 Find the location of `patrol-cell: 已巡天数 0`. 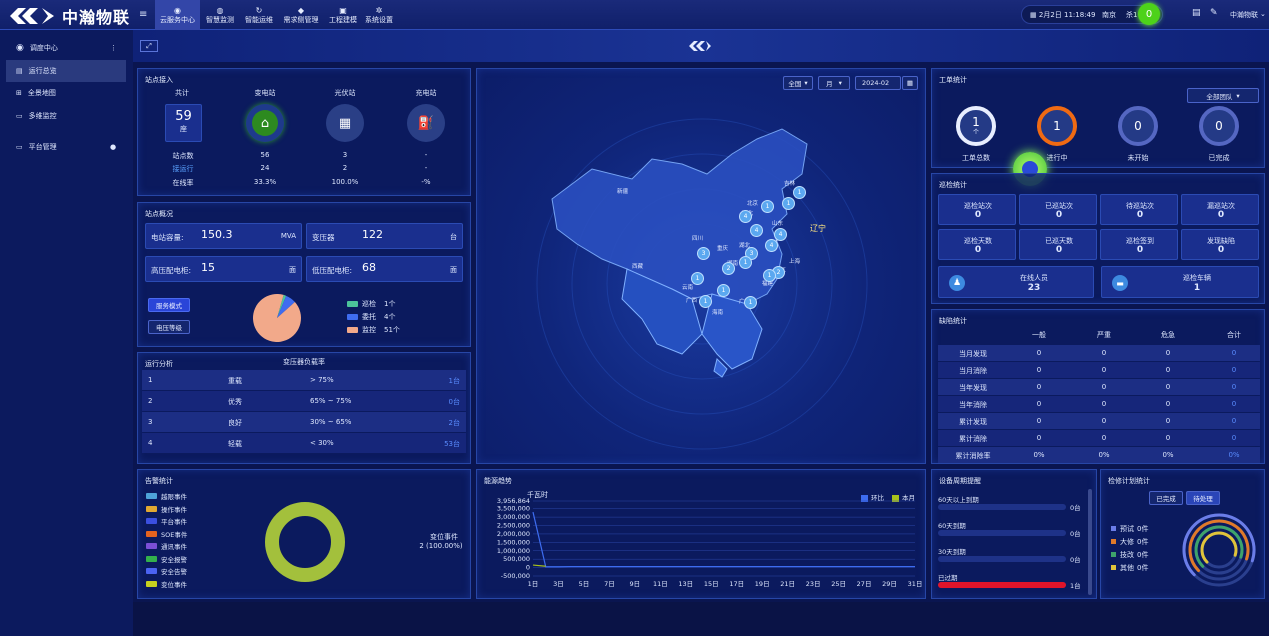

patrol-cell: 已巡天数 0 is located at coordinates (1058, 244).